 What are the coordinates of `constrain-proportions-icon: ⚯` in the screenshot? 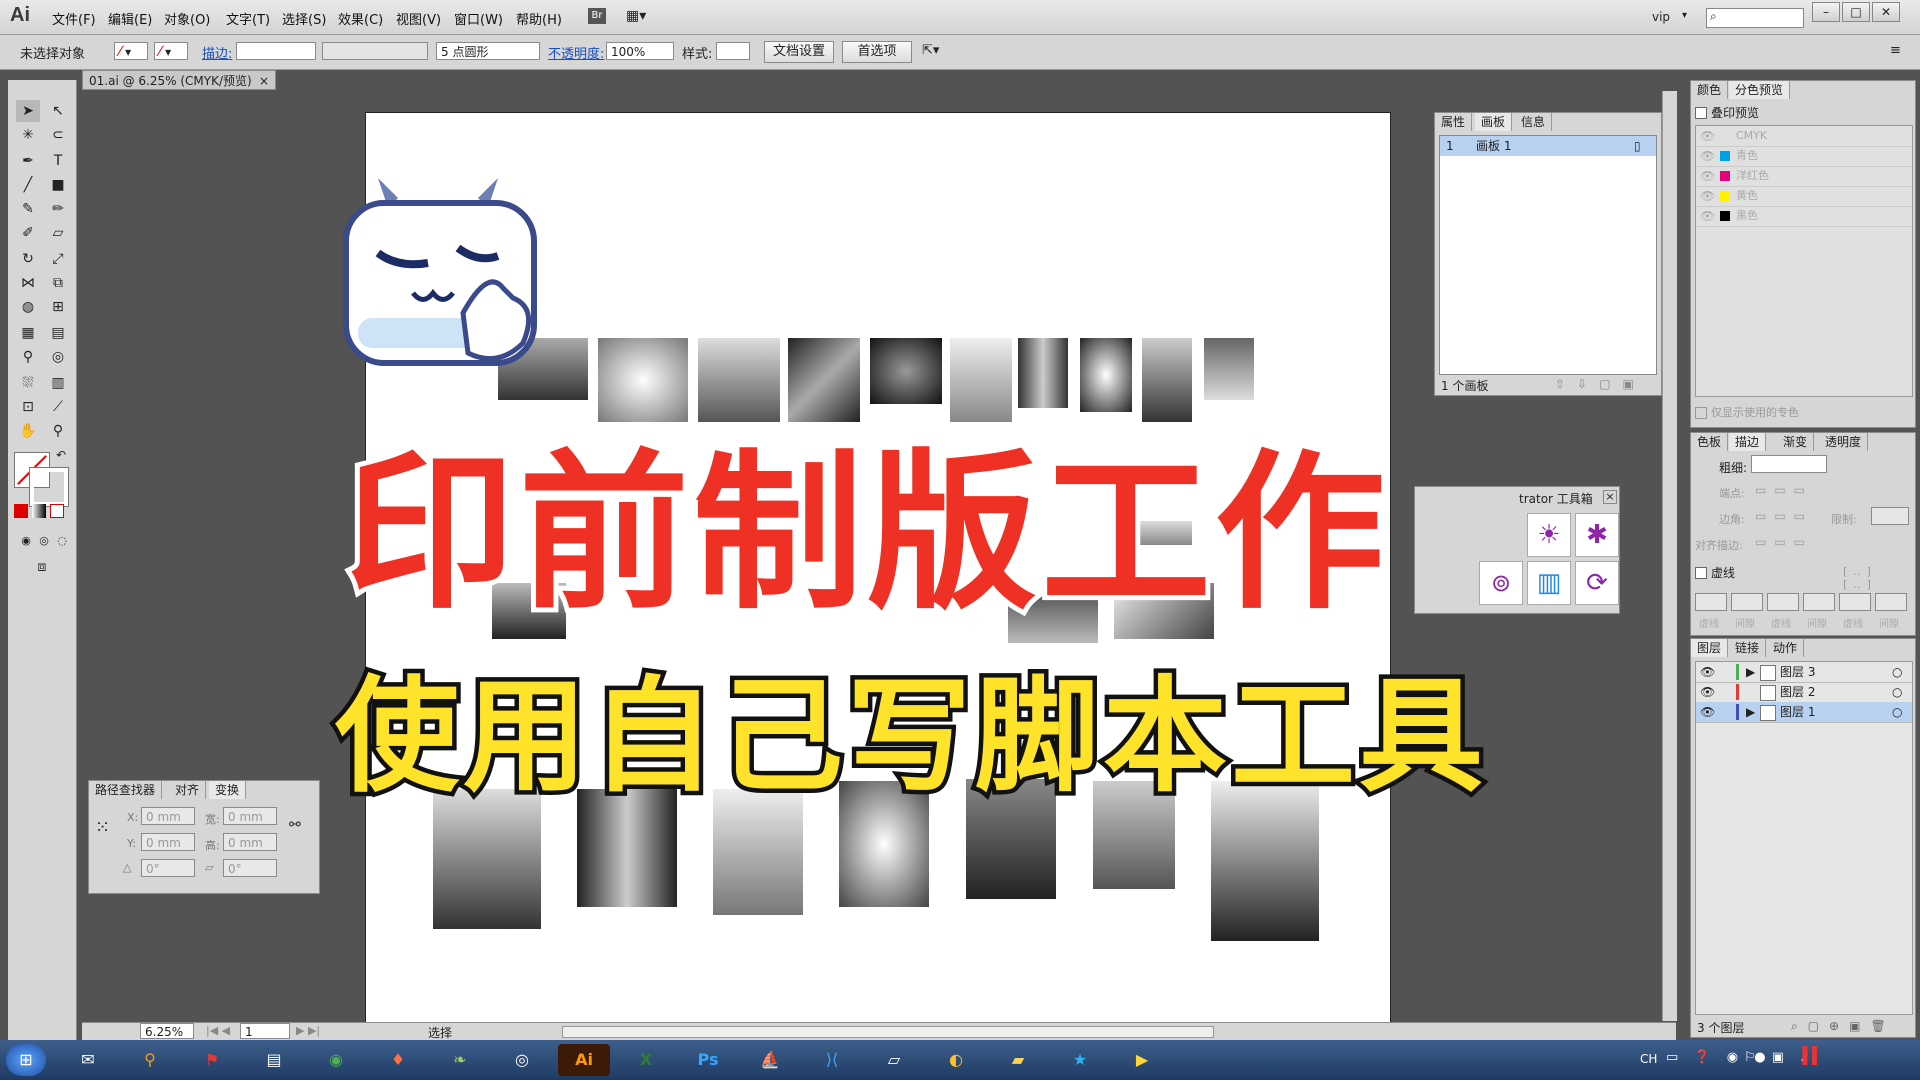 It's located at (295, 825).